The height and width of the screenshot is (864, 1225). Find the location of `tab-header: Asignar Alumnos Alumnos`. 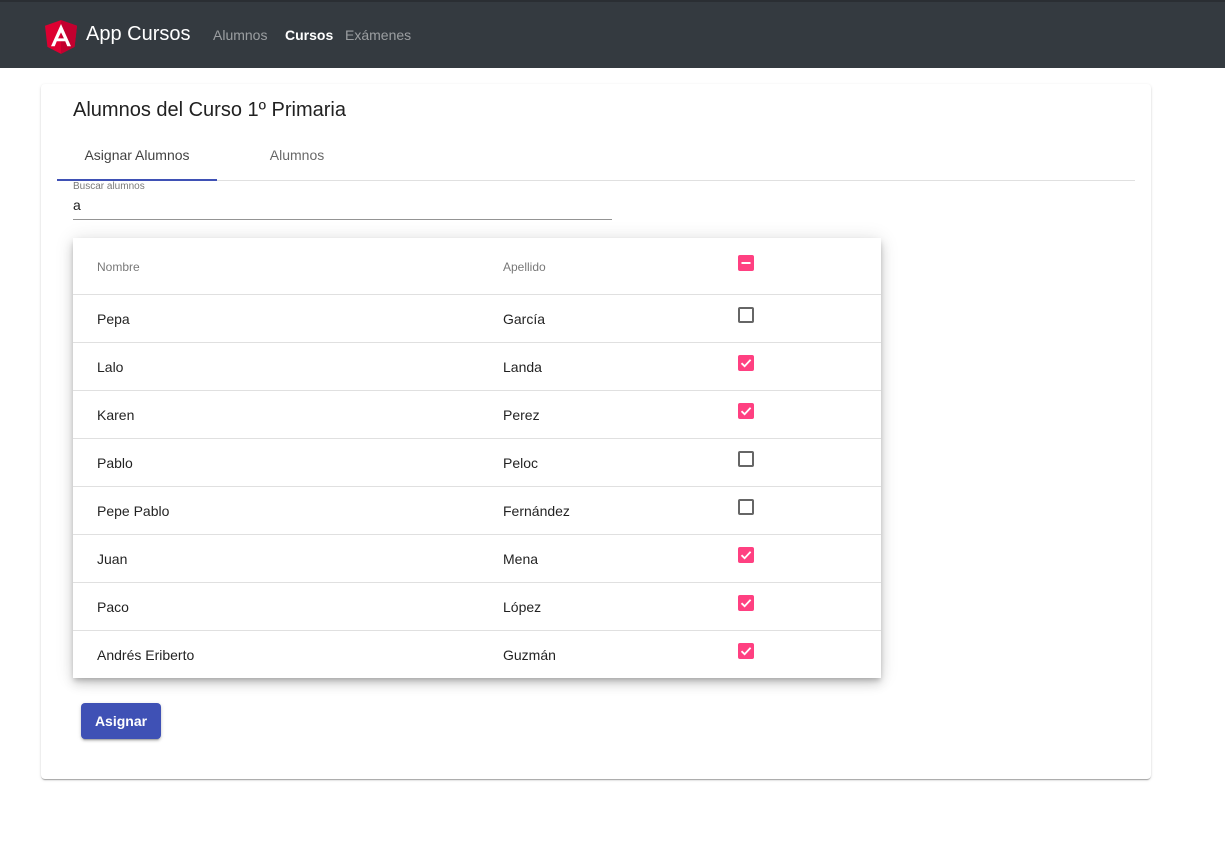

tab-header: Asignar Alumnos Alumnos is located at coordinates (596, 158).